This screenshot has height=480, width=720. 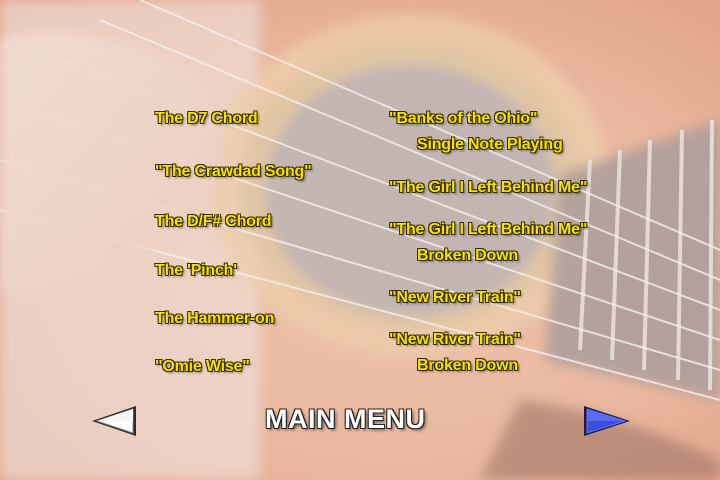 I want to click on left-arrow-icon, so click(x=114, y=421).